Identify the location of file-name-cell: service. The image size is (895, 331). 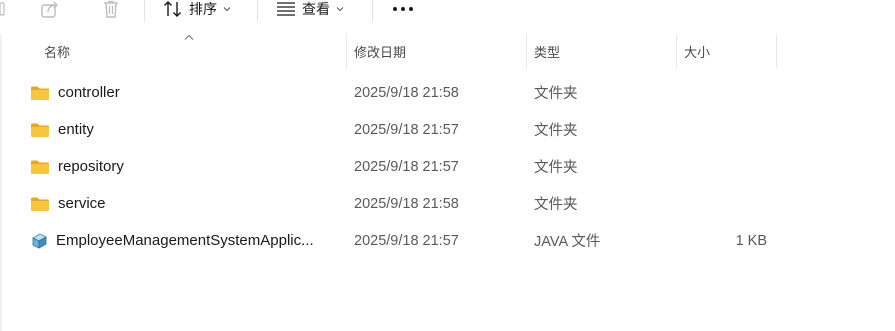
(68, 203).